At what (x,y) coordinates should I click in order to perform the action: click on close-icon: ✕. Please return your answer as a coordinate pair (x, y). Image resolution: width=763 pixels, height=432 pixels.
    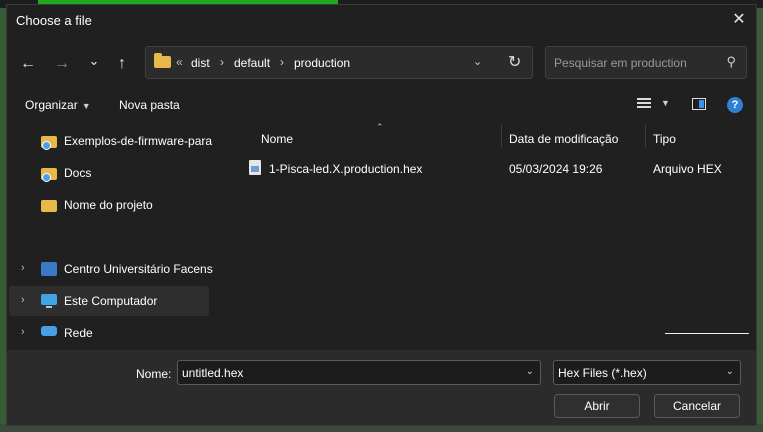
    Looking at the image, I should click on (739, 20).